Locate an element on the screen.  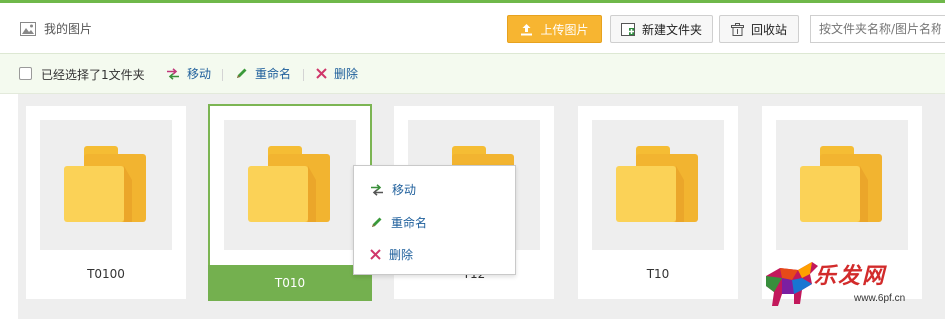
search-box is located at coordinates (877, 29).